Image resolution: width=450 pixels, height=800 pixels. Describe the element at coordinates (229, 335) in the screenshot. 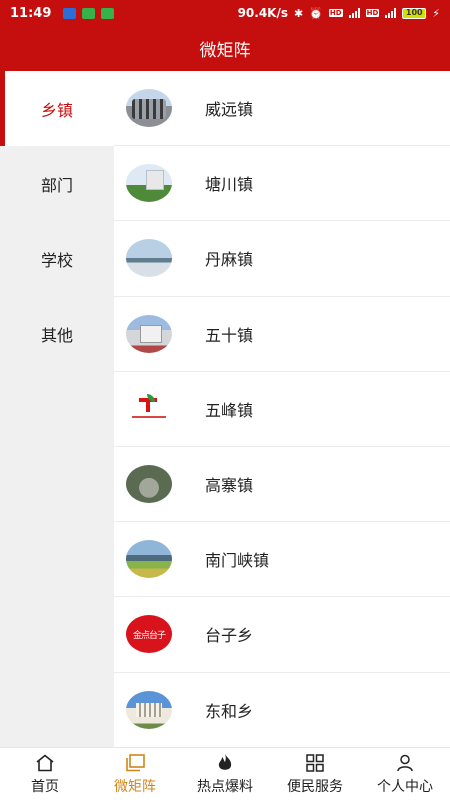

I see `list-item-label: 五十镇` at that location.